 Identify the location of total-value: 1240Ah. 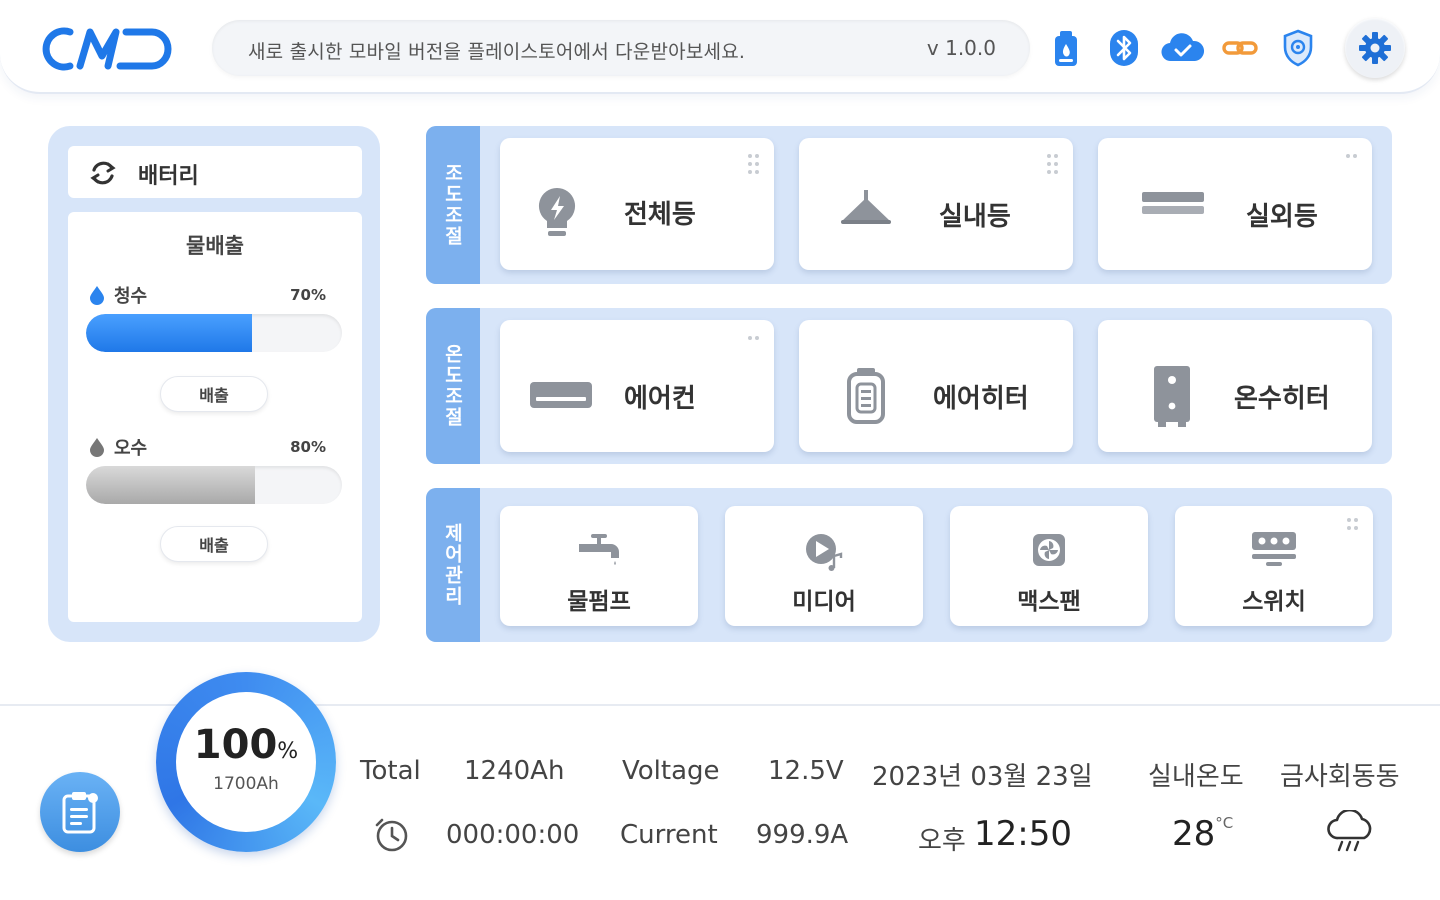
(514, 771).